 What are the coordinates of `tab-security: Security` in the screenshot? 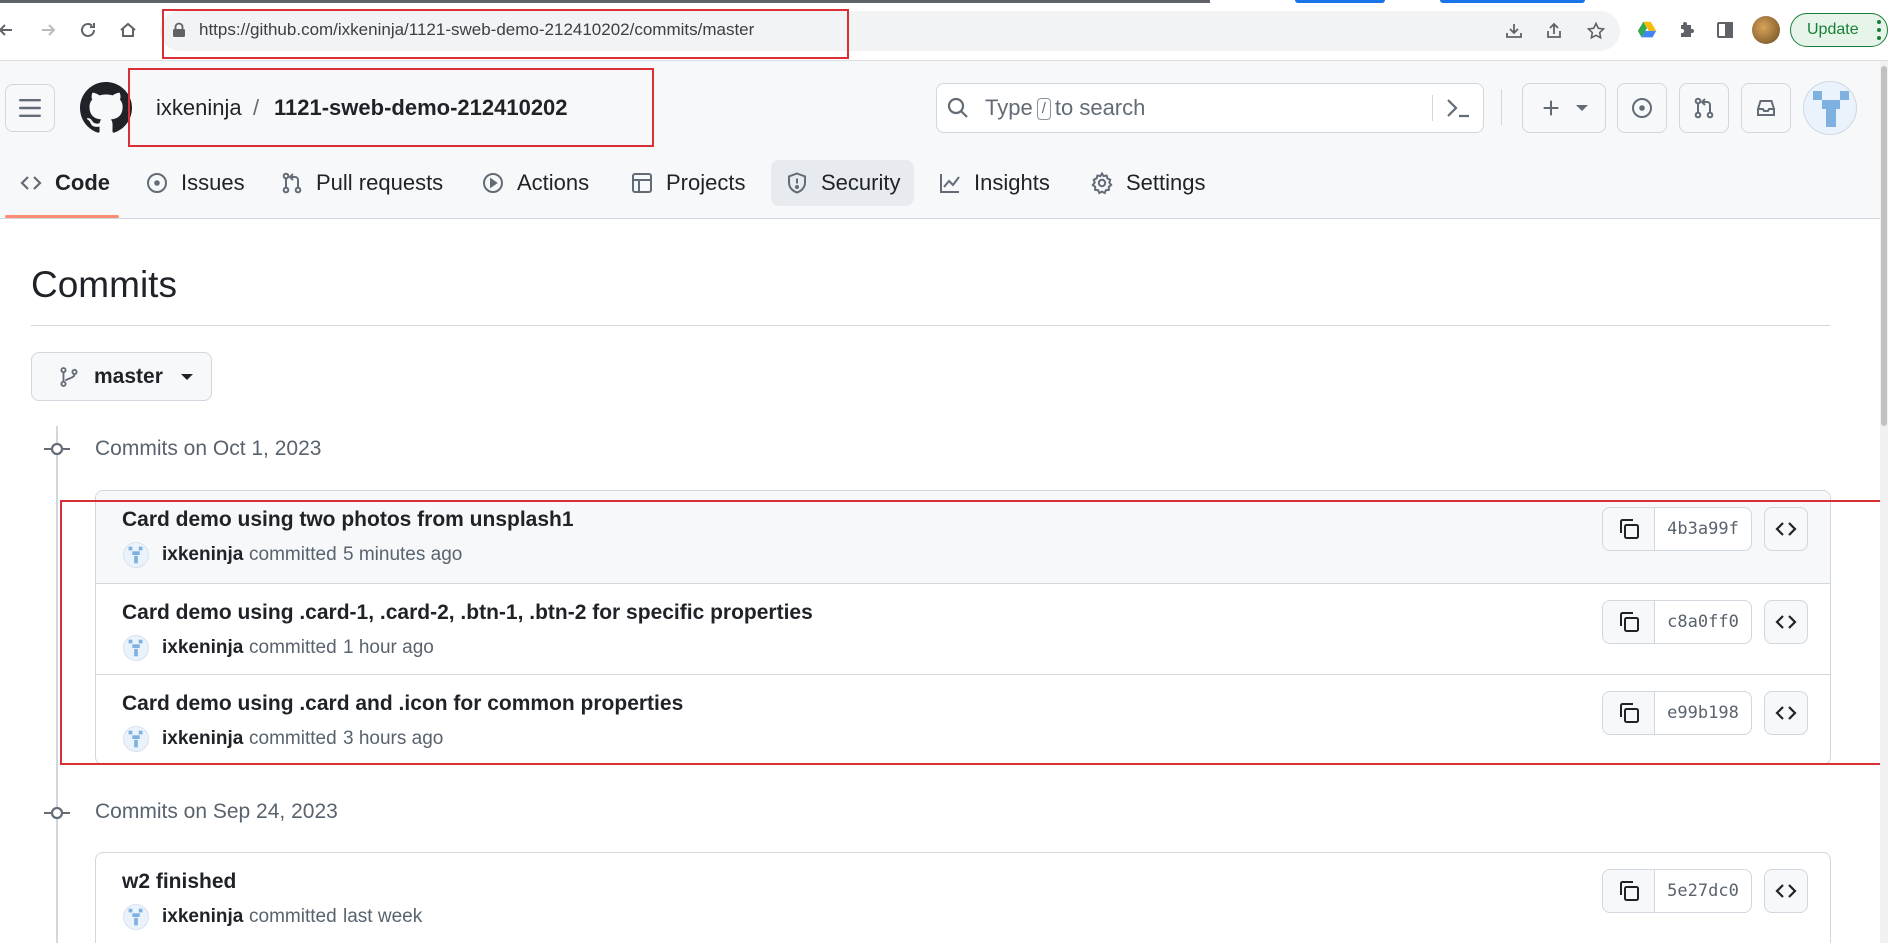 It's located at (843, 183).